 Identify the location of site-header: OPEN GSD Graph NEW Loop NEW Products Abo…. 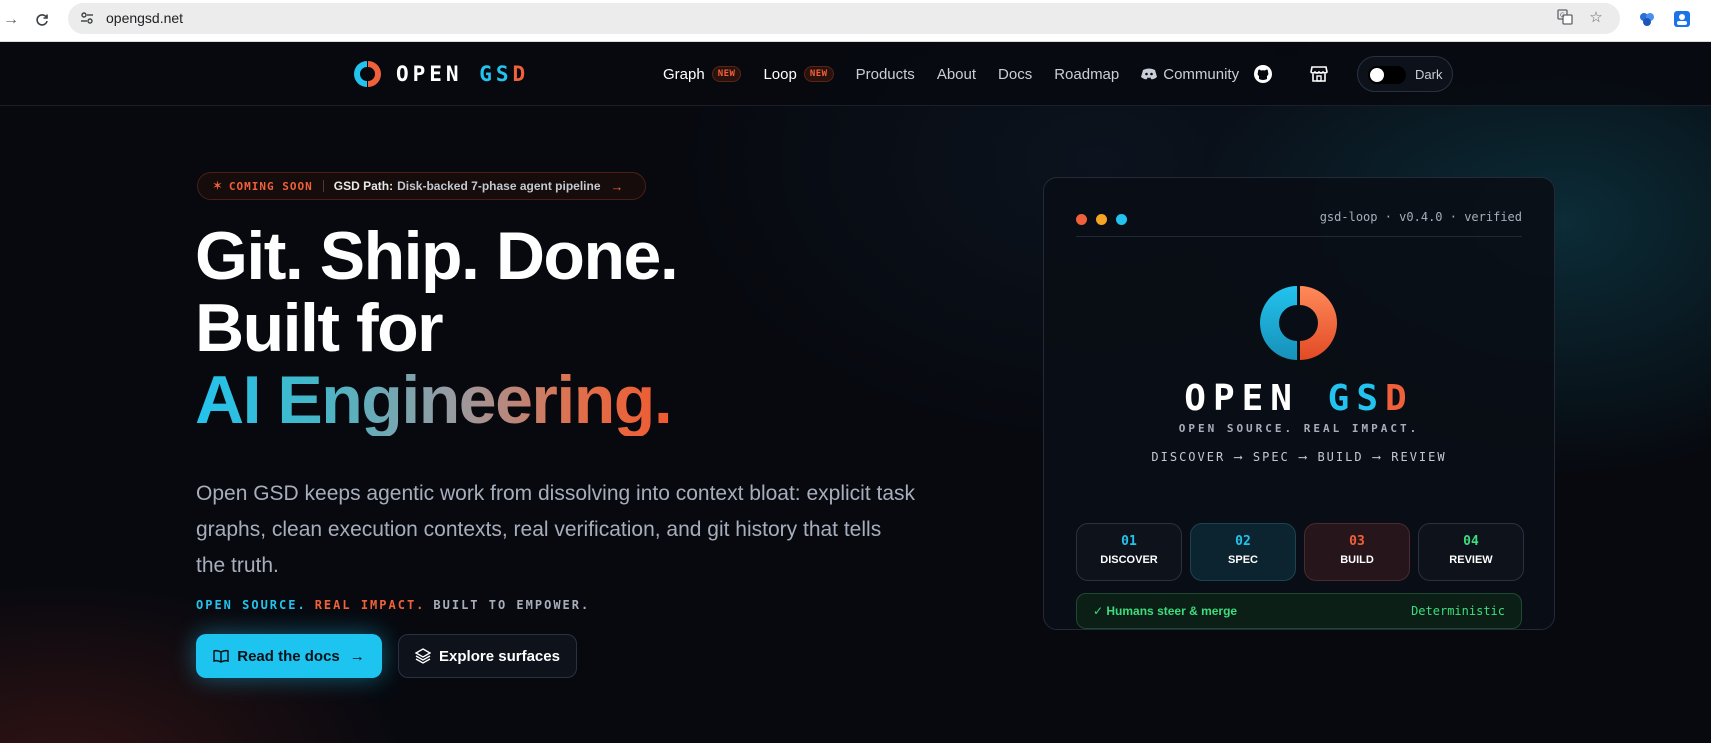
(855, 74).